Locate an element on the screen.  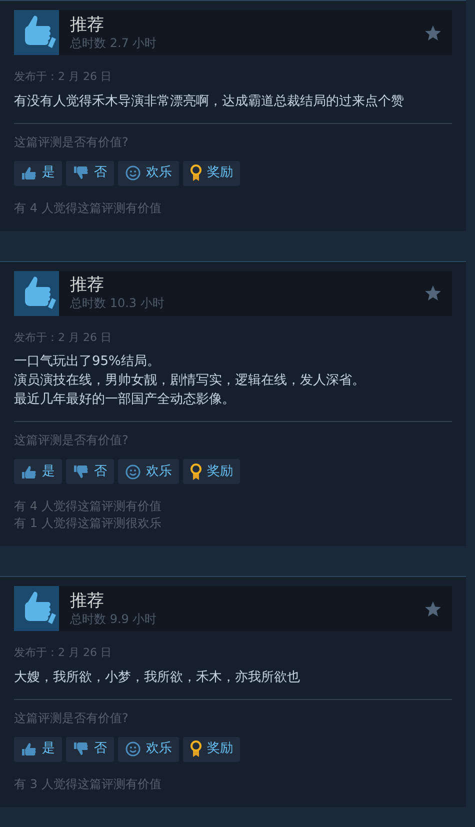
playtime-text: 总时数 9.9 小时 is located at coordinates (114, 618).